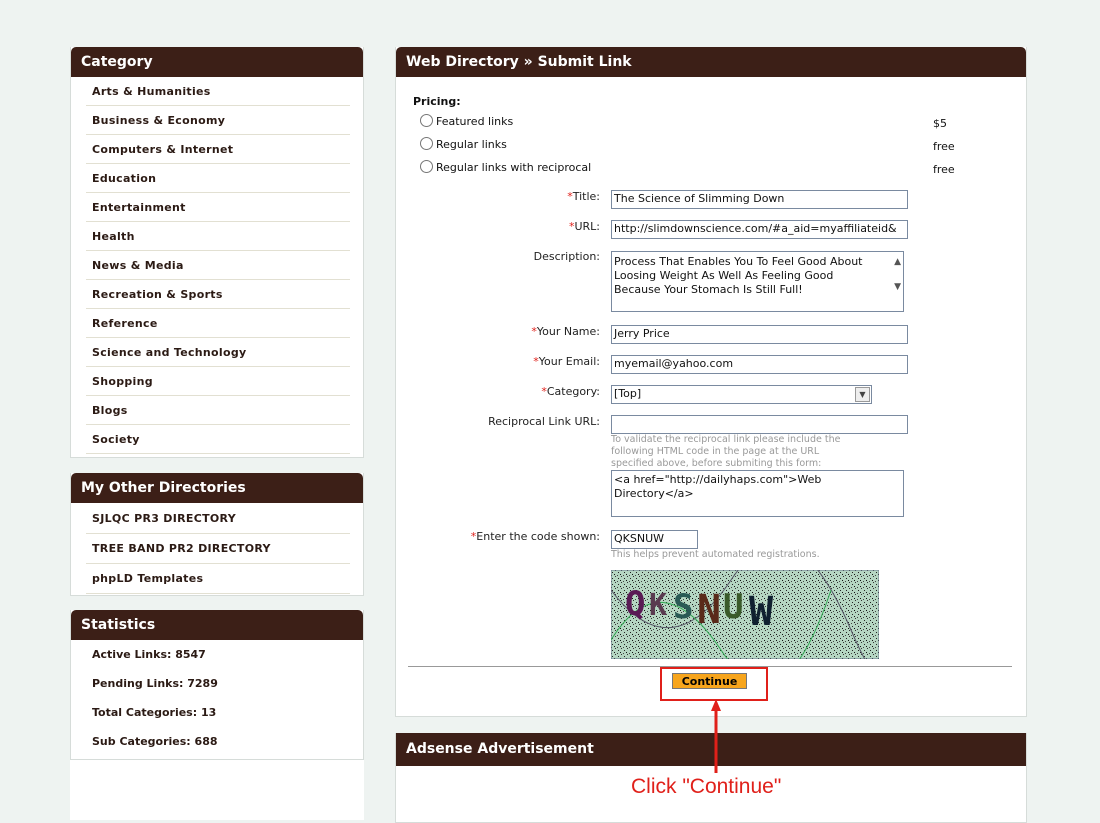 The width and height of the screenshot is (1100, 823). Describe the element at coordinates (706, 786) in the screenshot. I see `annotation-text: Click "Continue"` at that location.